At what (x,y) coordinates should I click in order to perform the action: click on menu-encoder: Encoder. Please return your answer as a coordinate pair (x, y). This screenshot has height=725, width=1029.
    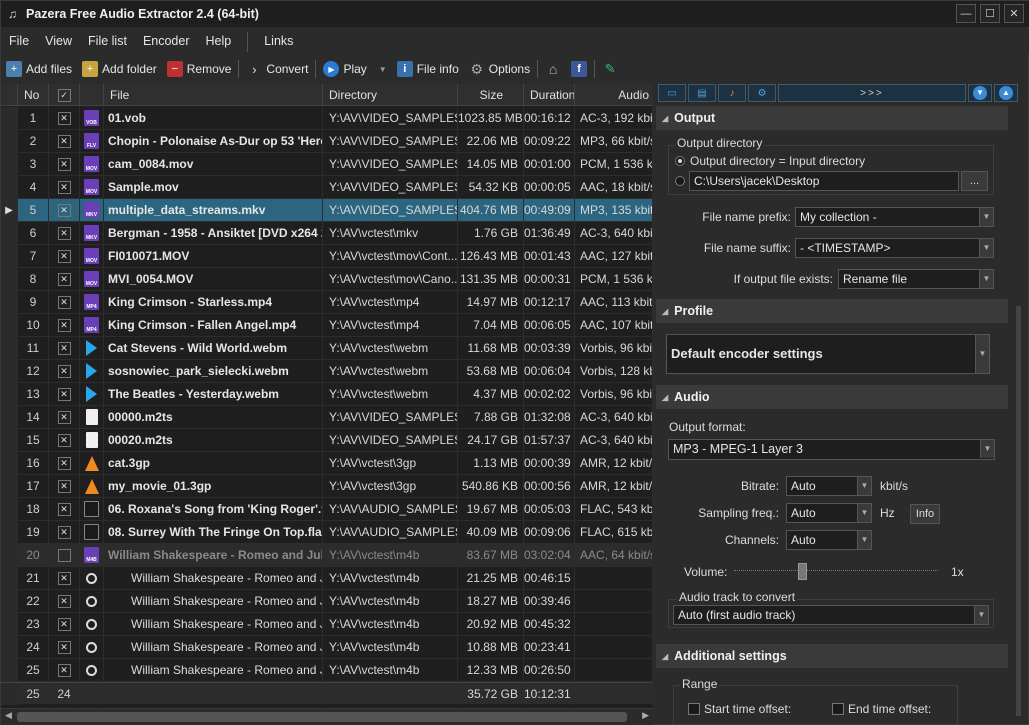
    Looking at the image, I should click on (166, 41).